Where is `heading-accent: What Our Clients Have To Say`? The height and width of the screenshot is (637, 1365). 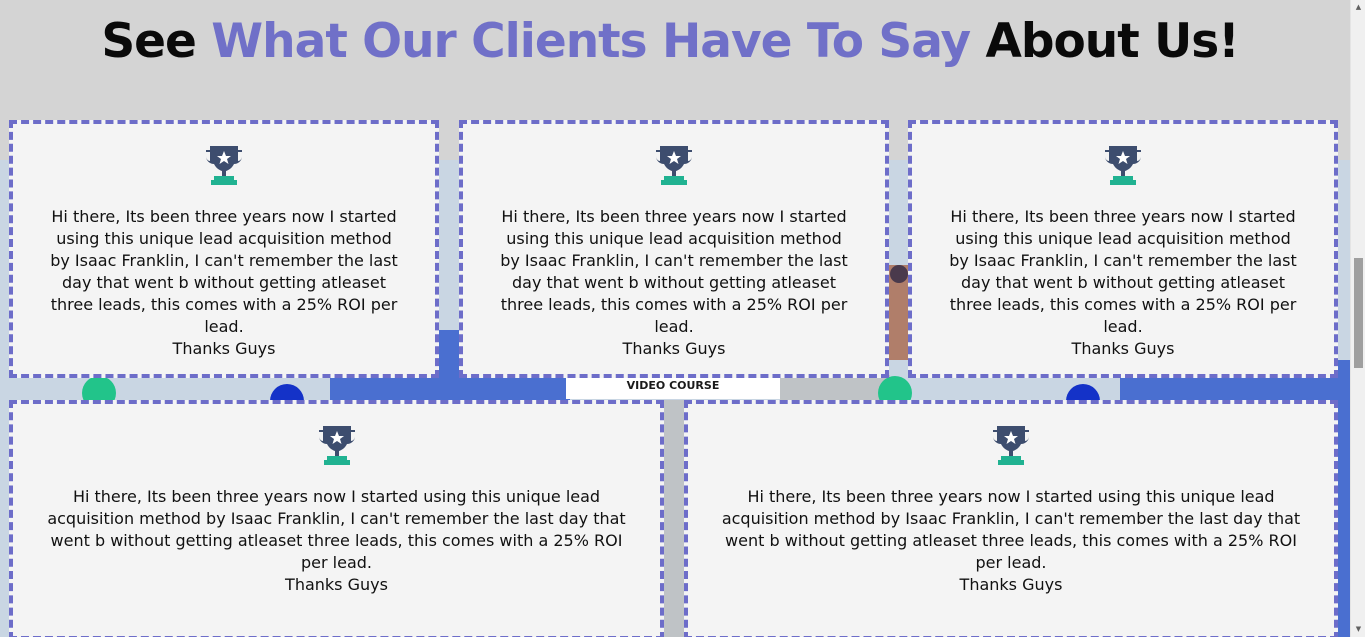 heading-accent: What Our Clients Have To Say is located at coordinates (591, 41).